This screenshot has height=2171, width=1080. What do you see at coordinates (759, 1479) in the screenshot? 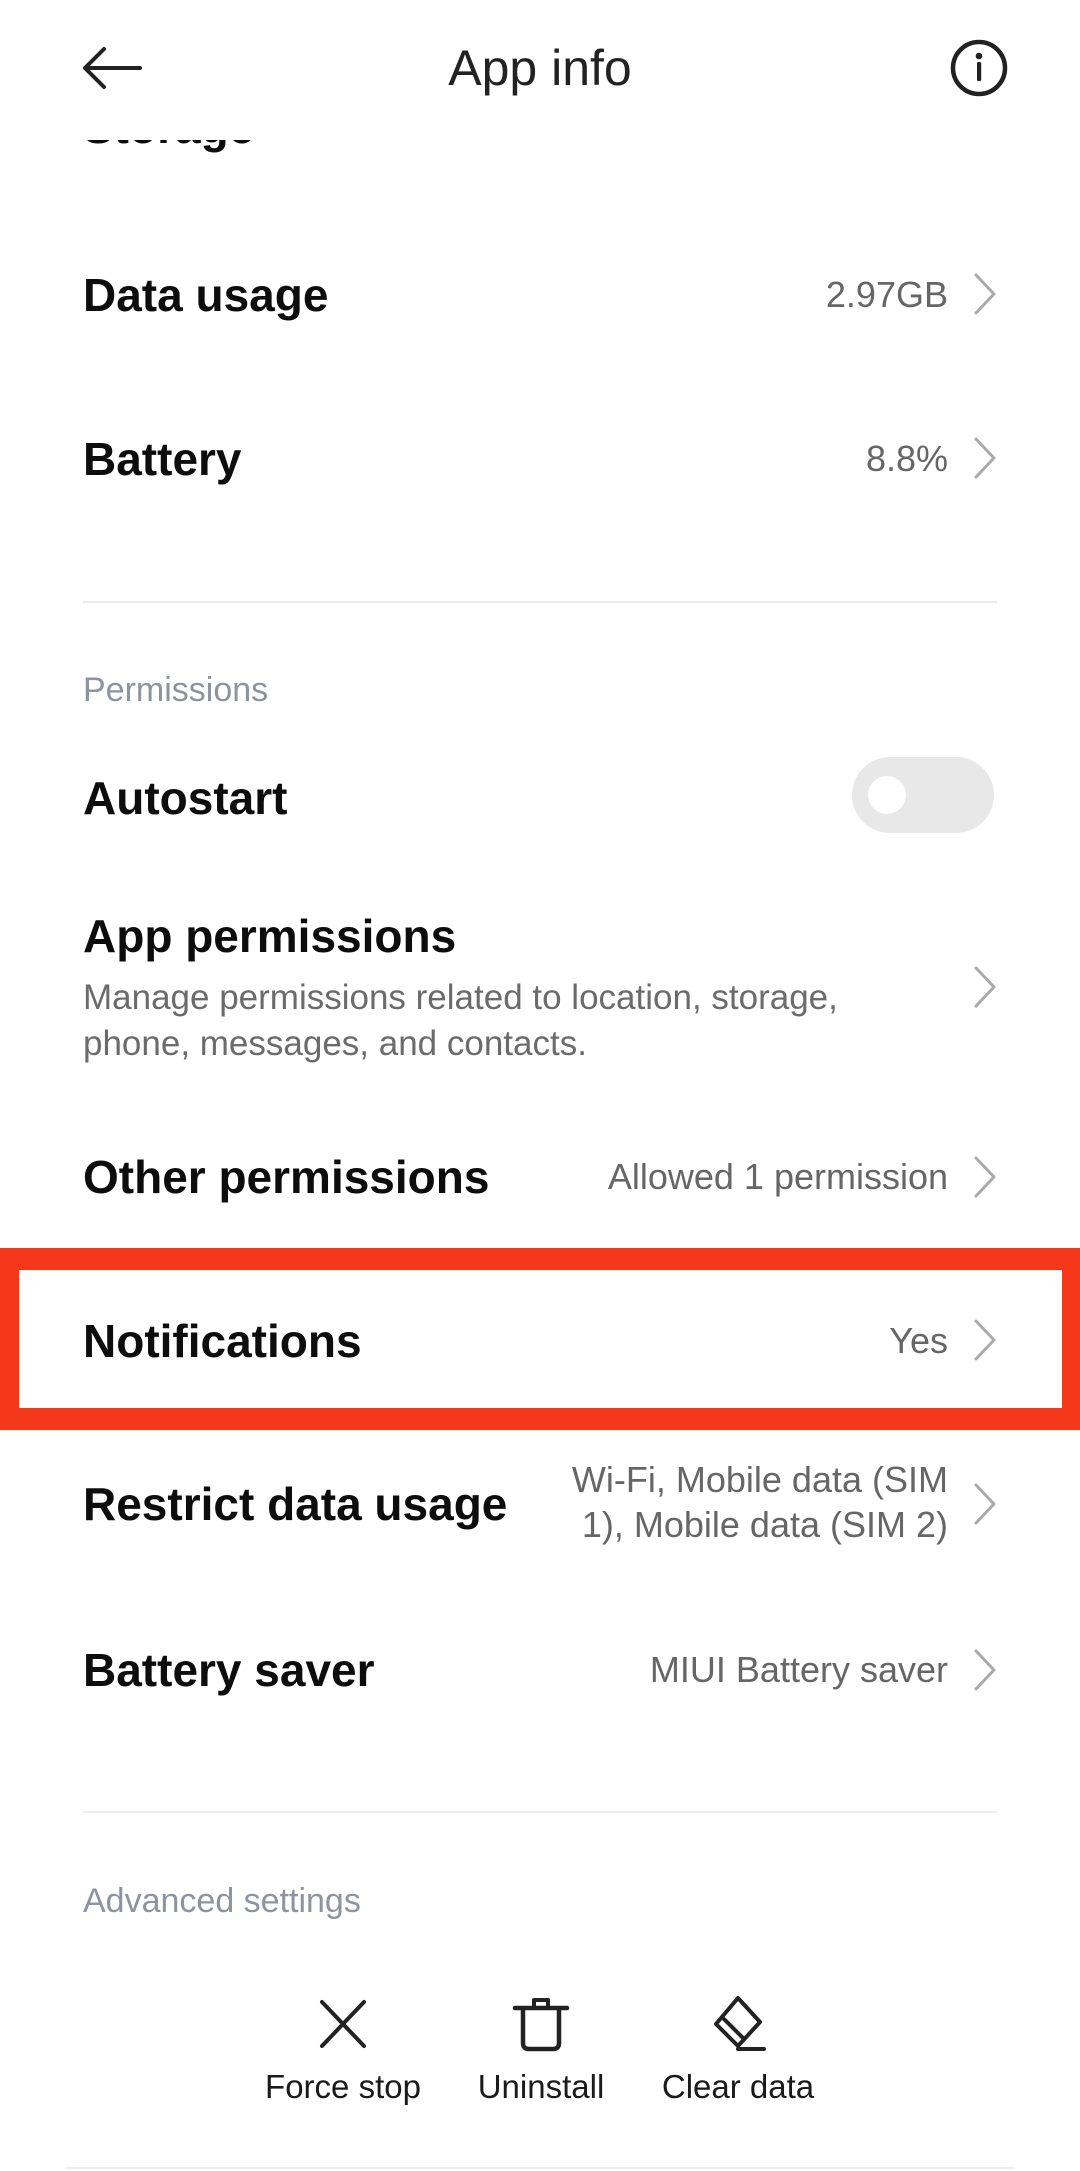
I see `row-restrict-data-usage-value-line1: Wi-Fi, Mobile data (SIM` at bounding box center [759, 1479].